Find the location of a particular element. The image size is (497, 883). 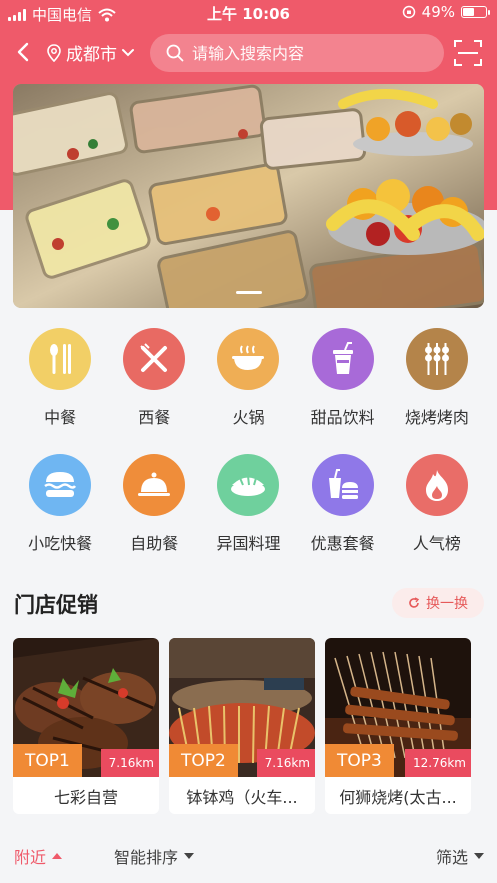

shop-image: TOP2 7.16km is located at coordinates (242, 707).